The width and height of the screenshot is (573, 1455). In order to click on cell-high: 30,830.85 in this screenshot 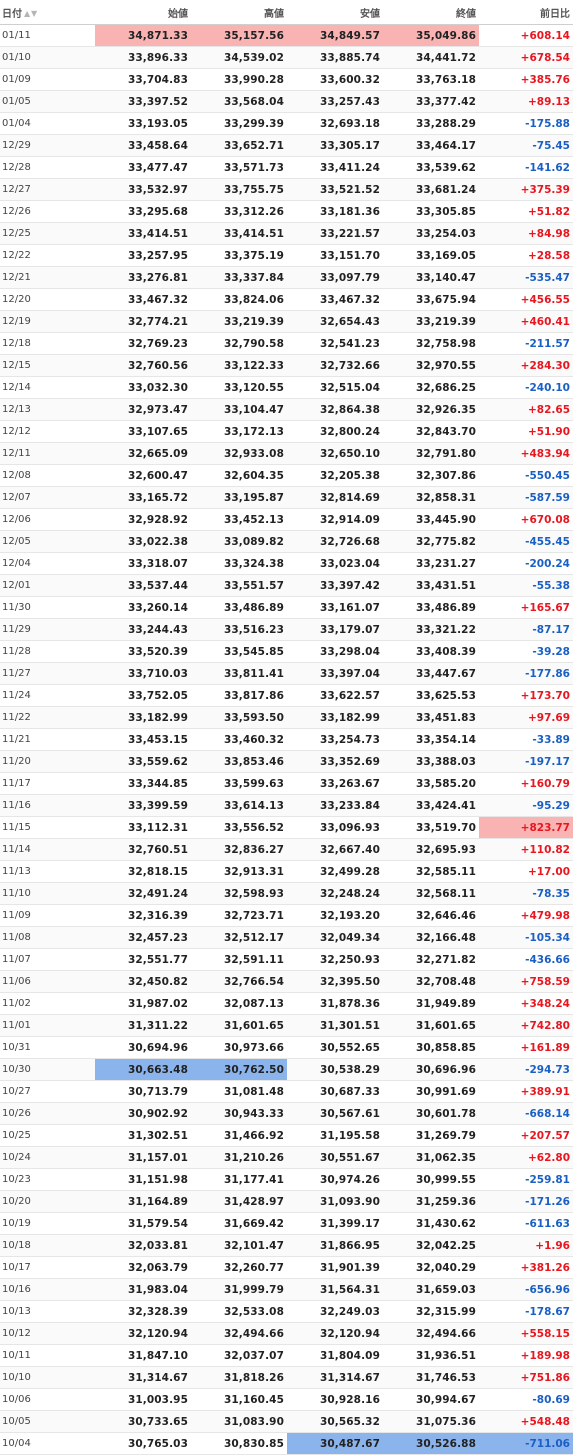, I will do `click(239, 1443)`.